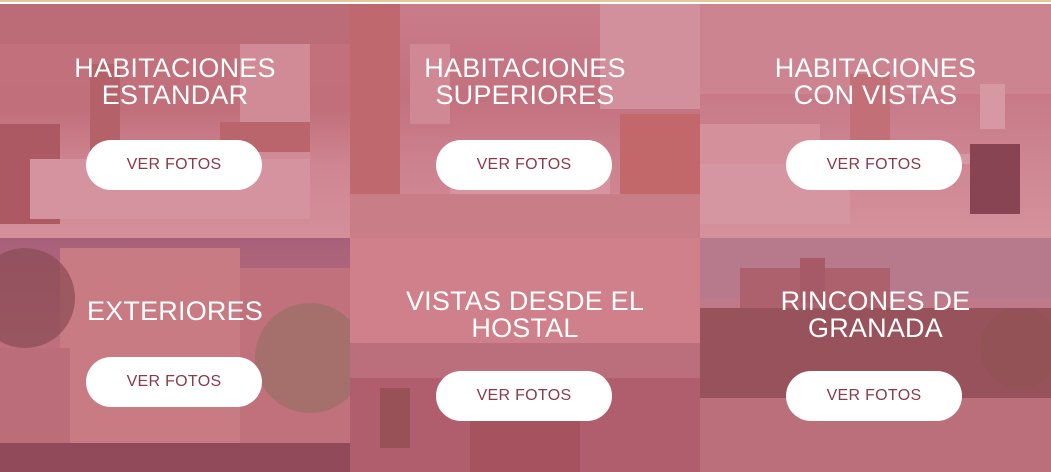 The height and width of the screenshot is (472, 1051). I want to click on tile-title-line1: VISTAS DESDE EL, so click(525, 301).